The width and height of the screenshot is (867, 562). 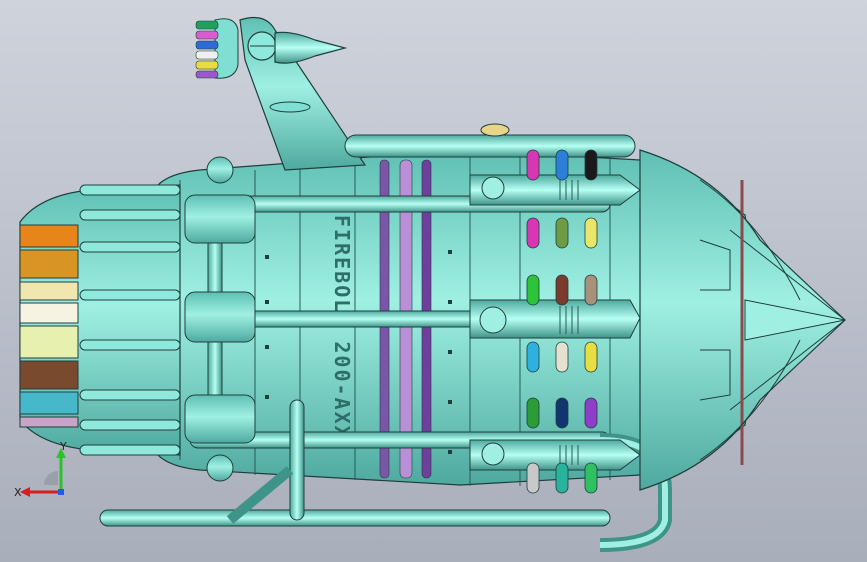 I want to click on orientation-triad: Y X, so click(x=49, y=475).